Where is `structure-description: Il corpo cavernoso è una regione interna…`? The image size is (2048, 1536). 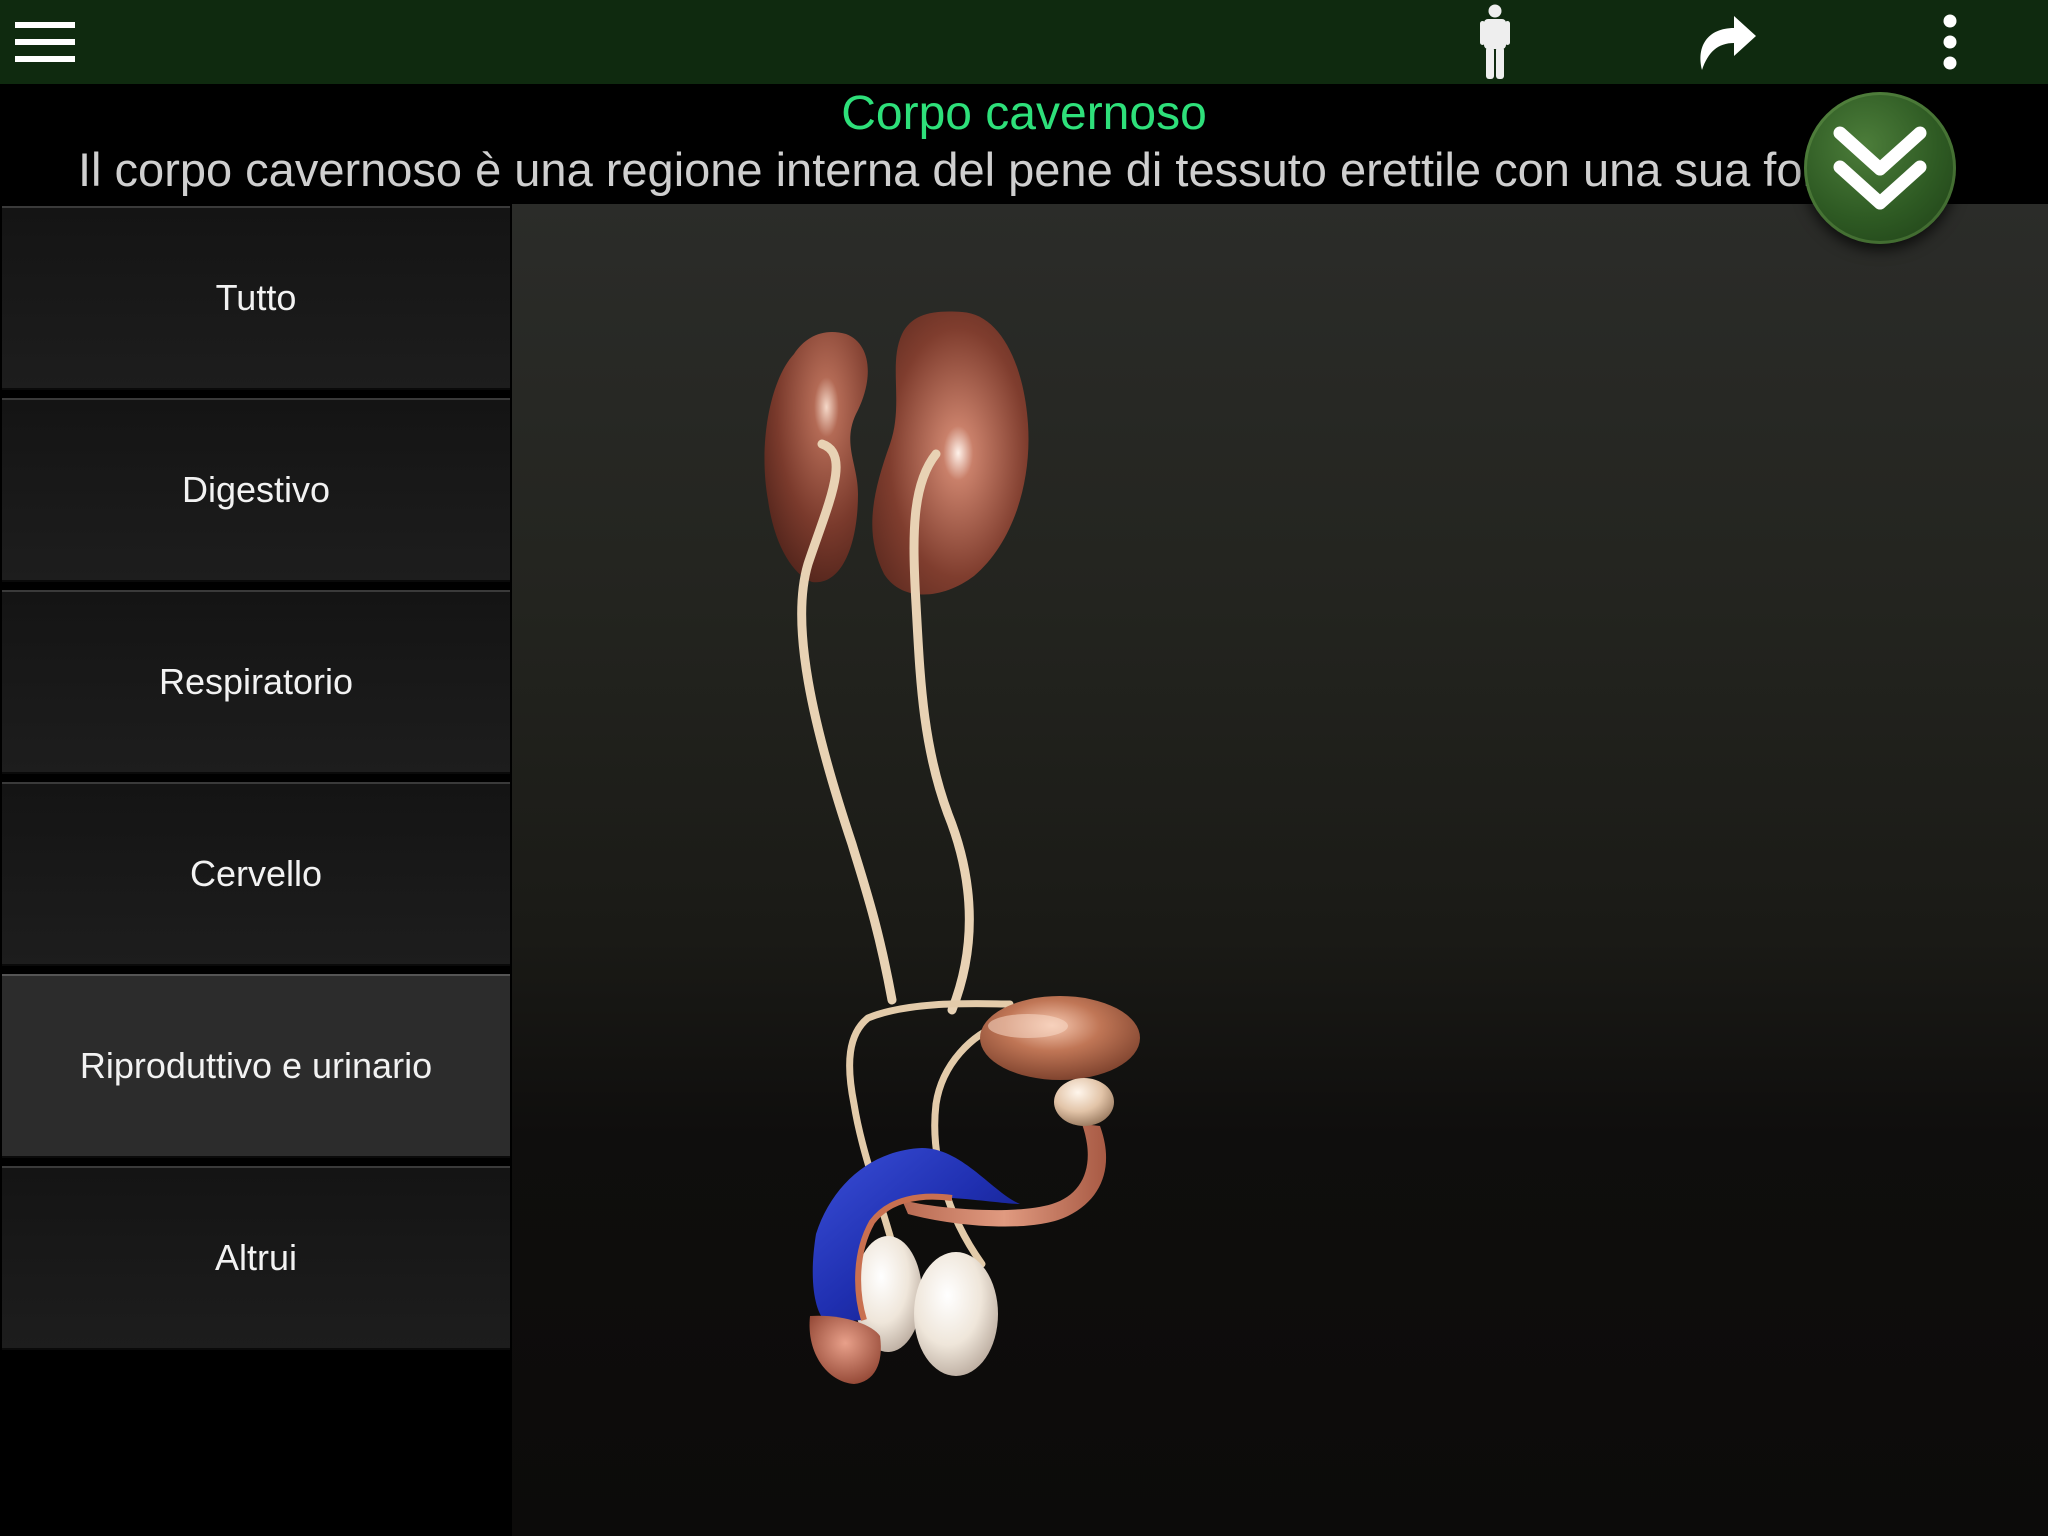 structure-description: Il corpo cavernoso è una regione interna… is located at coordinates (981, 169).